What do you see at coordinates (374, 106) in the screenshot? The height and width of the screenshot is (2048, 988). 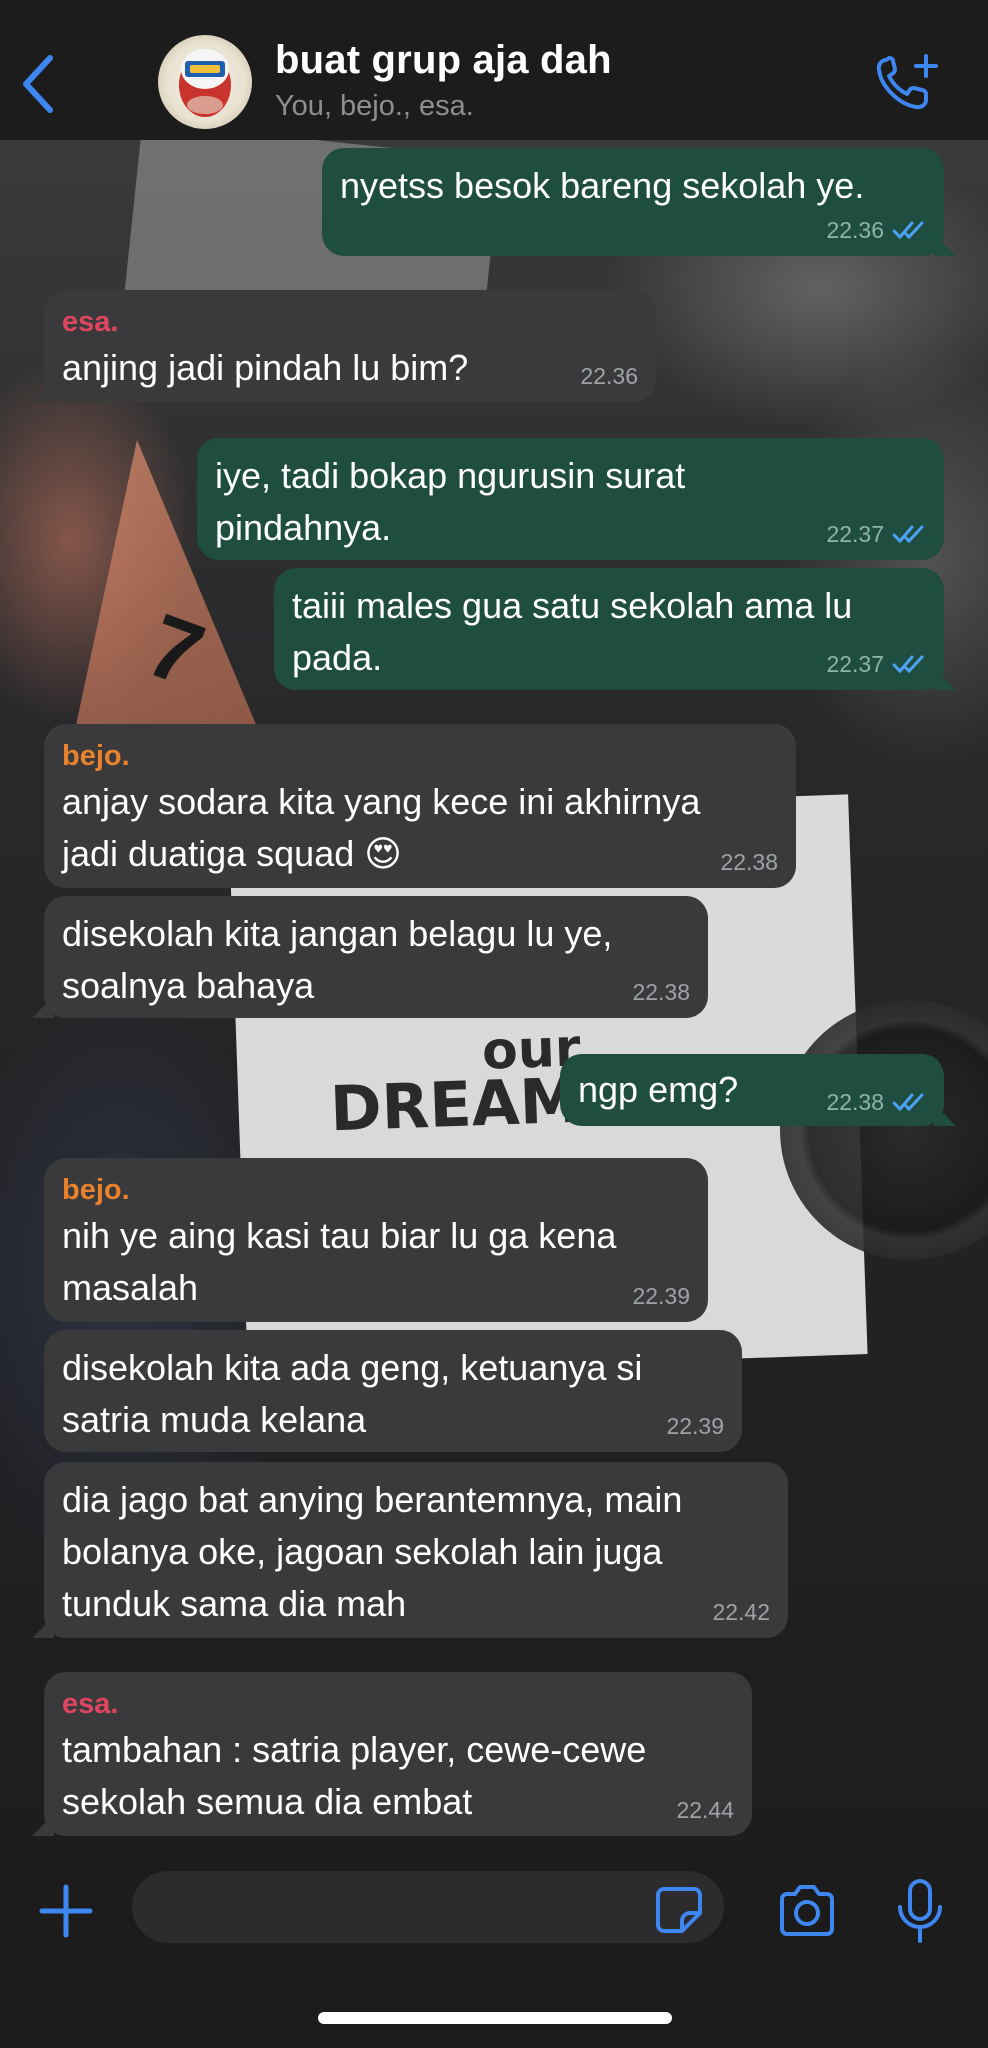 I see `chat-participants: You, bejo., esa.` at bounding box center [374, 106].